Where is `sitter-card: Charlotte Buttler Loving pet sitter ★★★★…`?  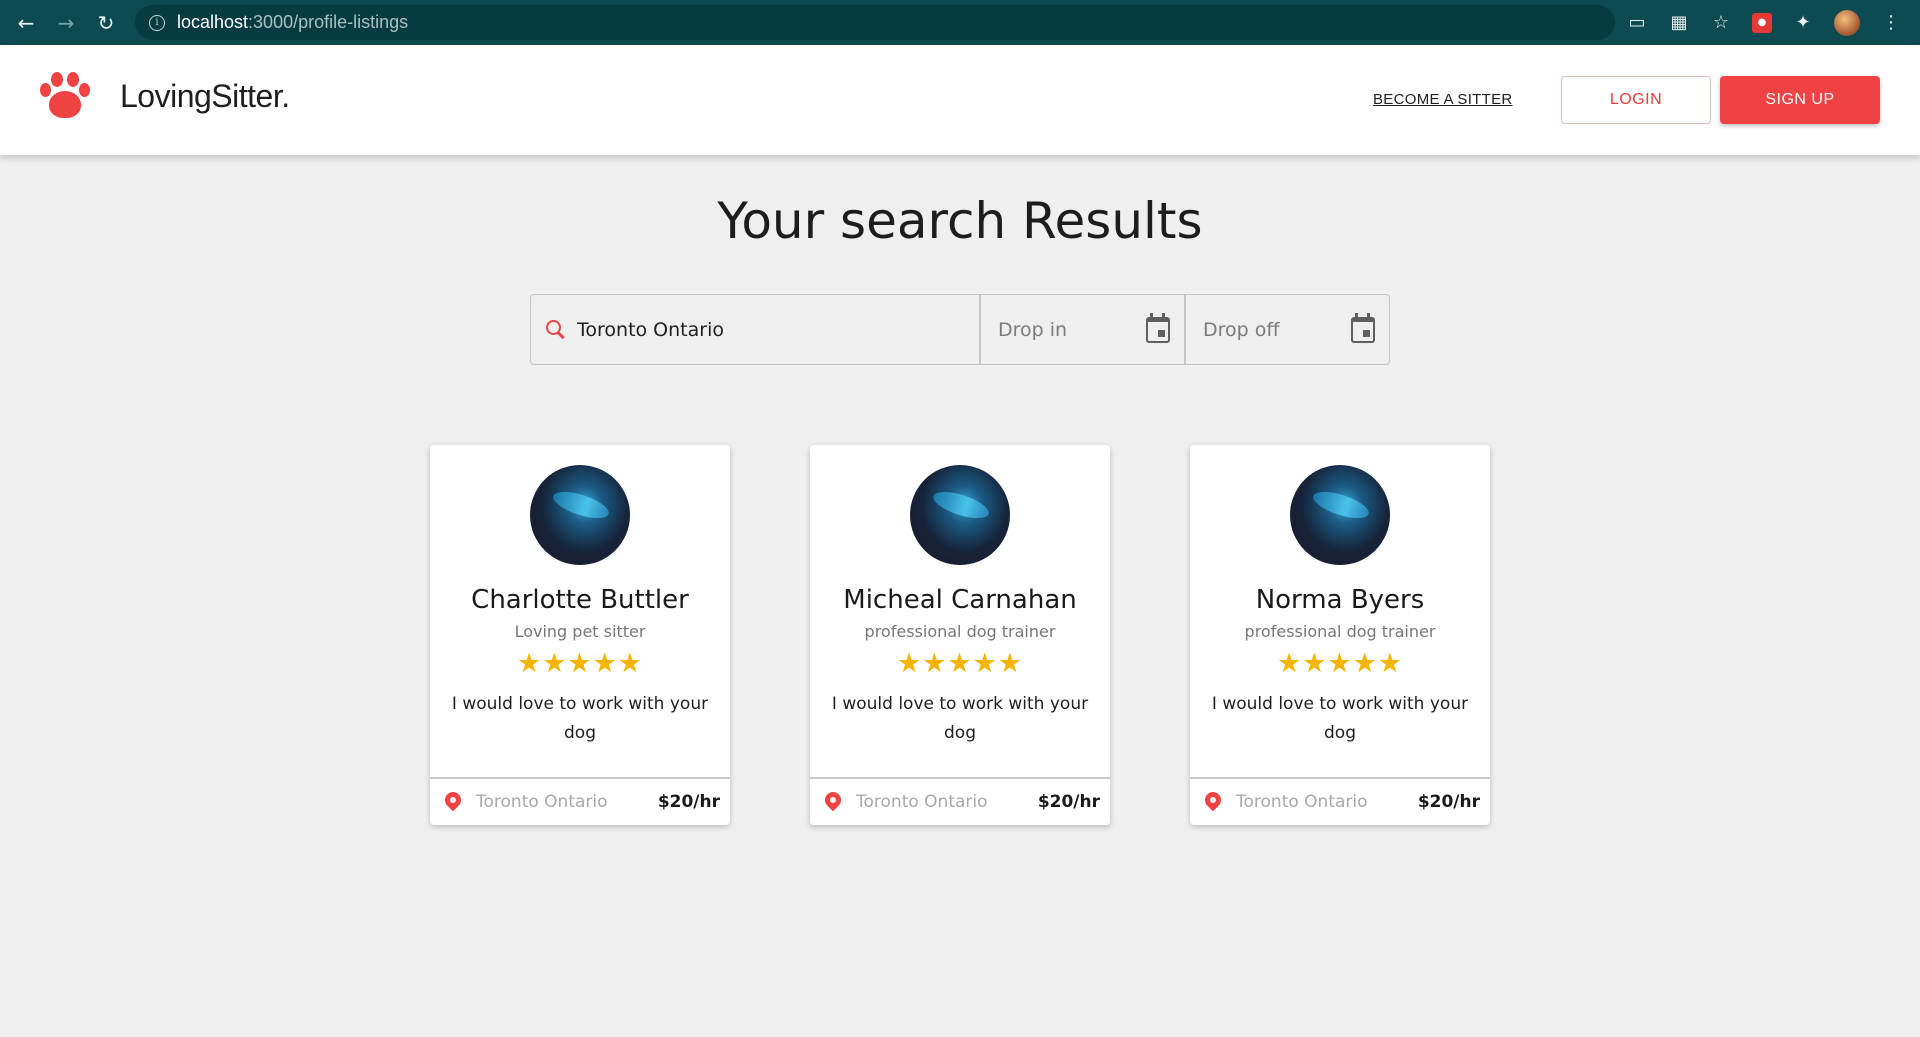 sitter-card: Charlotte Buttler Loving pet sitter ★★★★… is located at coordinates (580, 635).